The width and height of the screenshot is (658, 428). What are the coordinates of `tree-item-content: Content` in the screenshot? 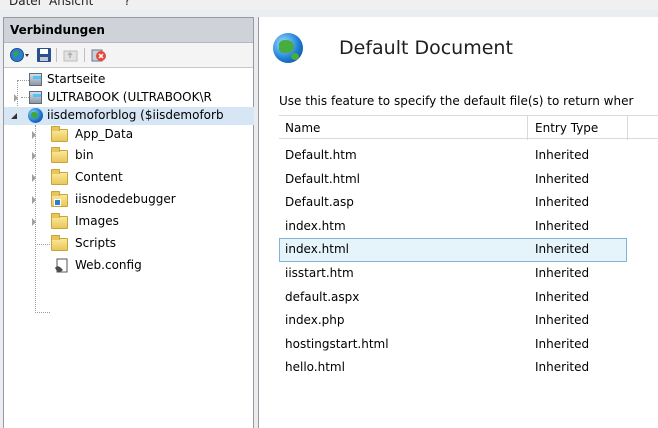 It's located at (129, 178).